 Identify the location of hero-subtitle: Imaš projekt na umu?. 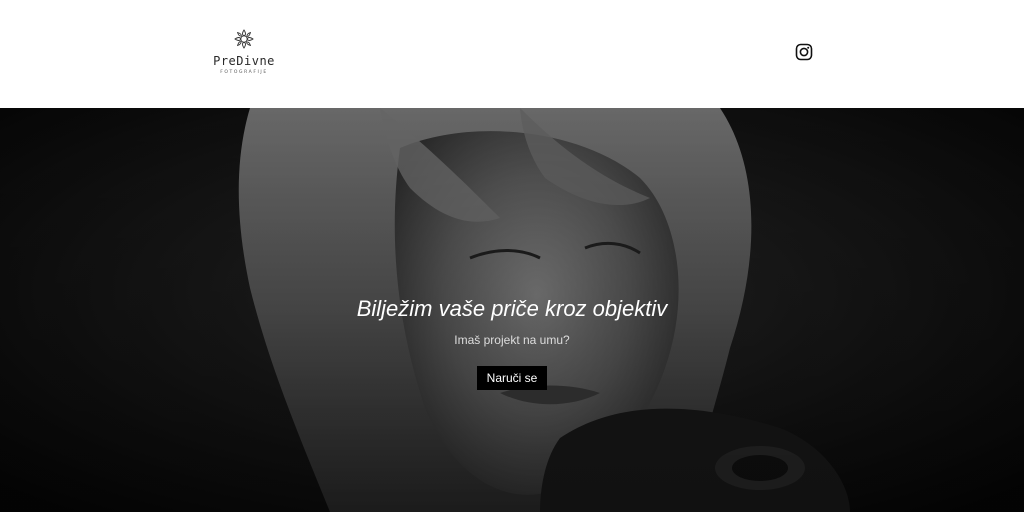
(512, 340).